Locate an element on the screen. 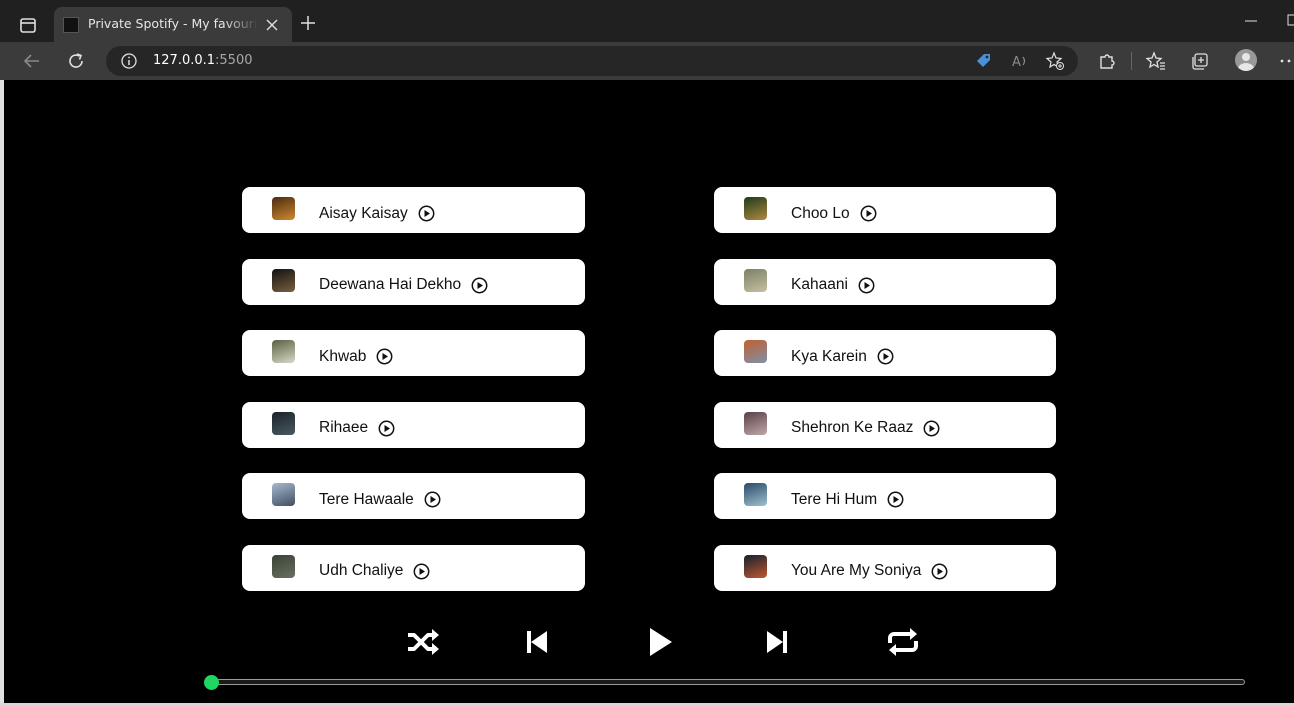 The width and height of the screenshot is (1294, 706). favorites-icon is located at coordinates (1156, 61).